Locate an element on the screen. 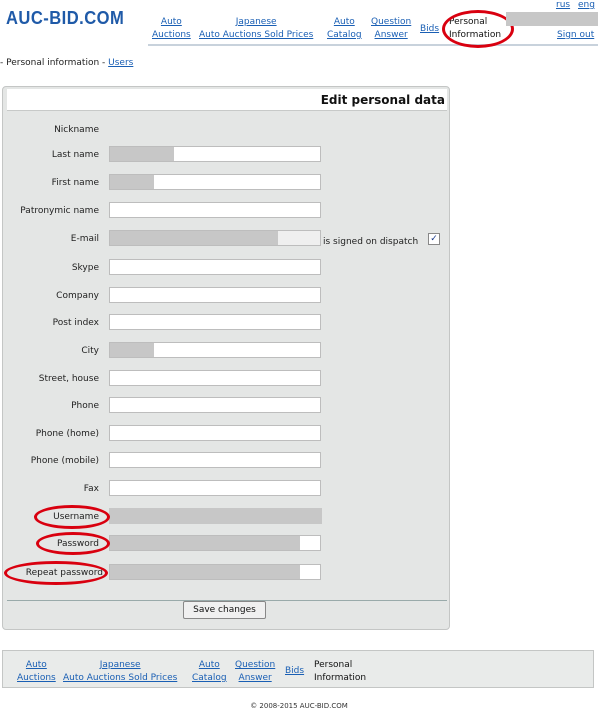 The width and height of the screenshot is (598, 718). phone-home-field is located at coordinates (215, 433).